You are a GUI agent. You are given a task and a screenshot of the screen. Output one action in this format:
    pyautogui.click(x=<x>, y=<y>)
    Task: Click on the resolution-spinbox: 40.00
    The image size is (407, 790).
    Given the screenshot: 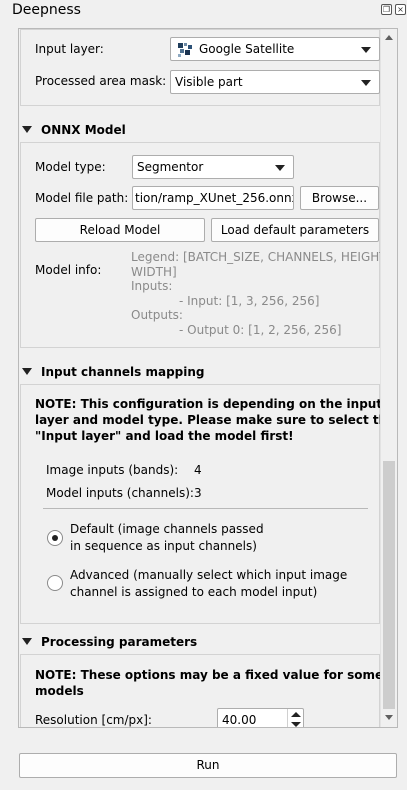 What is the action you would take?
    pyautogui.click(x=260, y=717)
    